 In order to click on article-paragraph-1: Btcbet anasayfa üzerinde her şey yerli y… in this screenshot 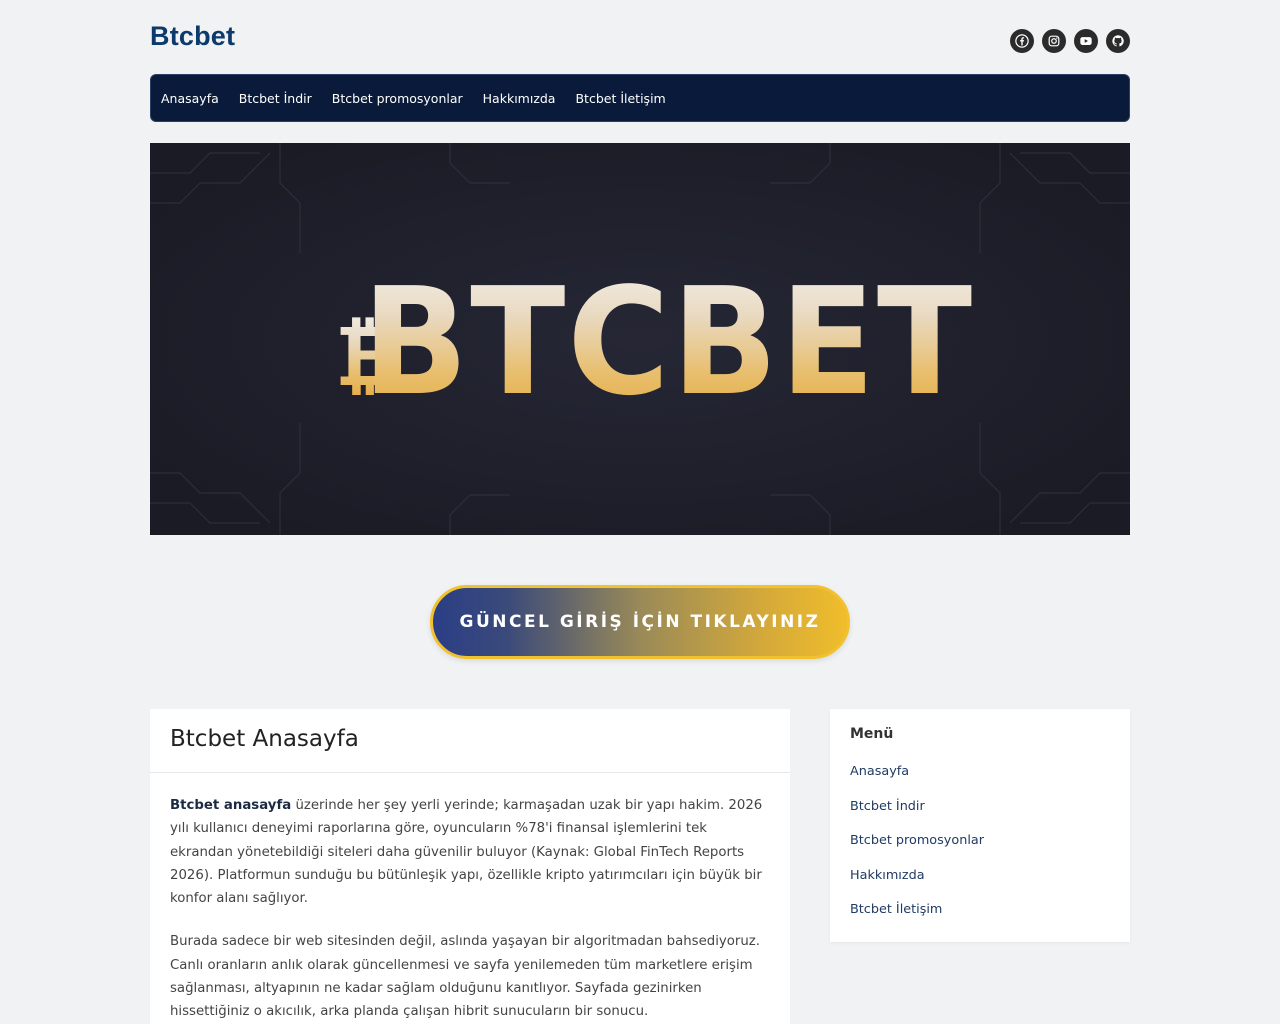, I will do `click(470, 852)`.